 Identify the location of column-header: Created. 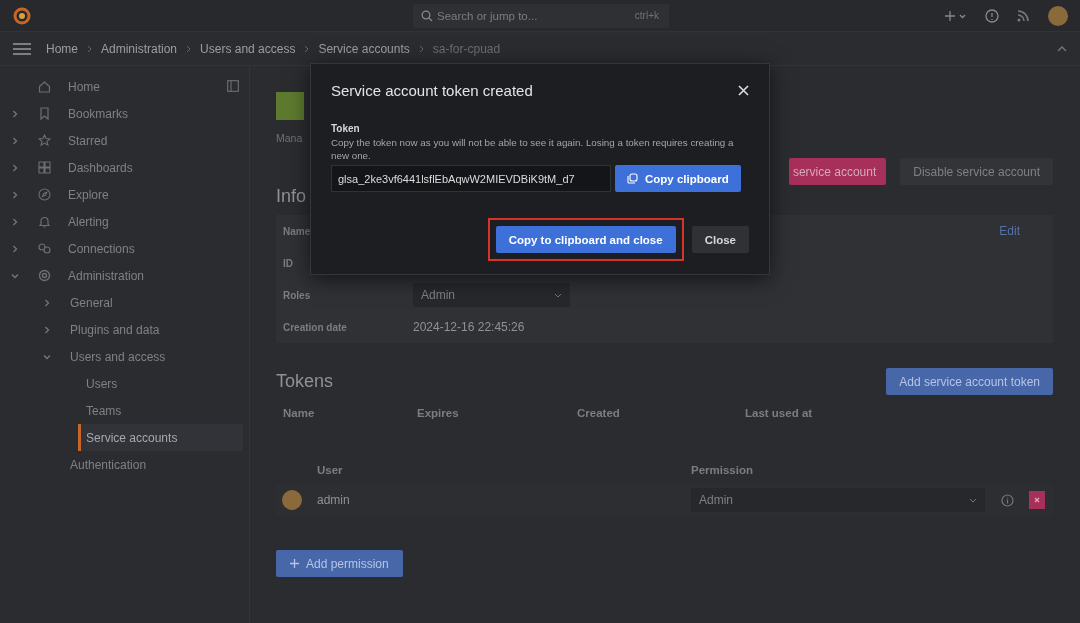
(599, 413).